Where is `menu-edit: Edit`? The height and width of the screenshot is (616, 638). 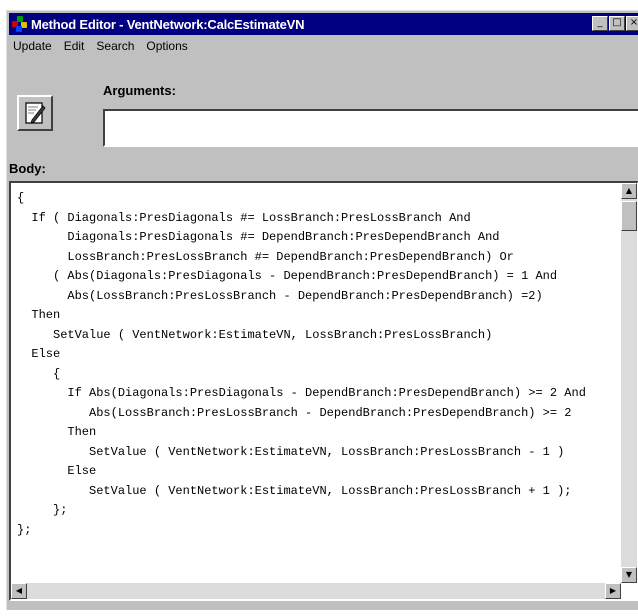
menu-edit: Edit is located at coordinates (74, 46).